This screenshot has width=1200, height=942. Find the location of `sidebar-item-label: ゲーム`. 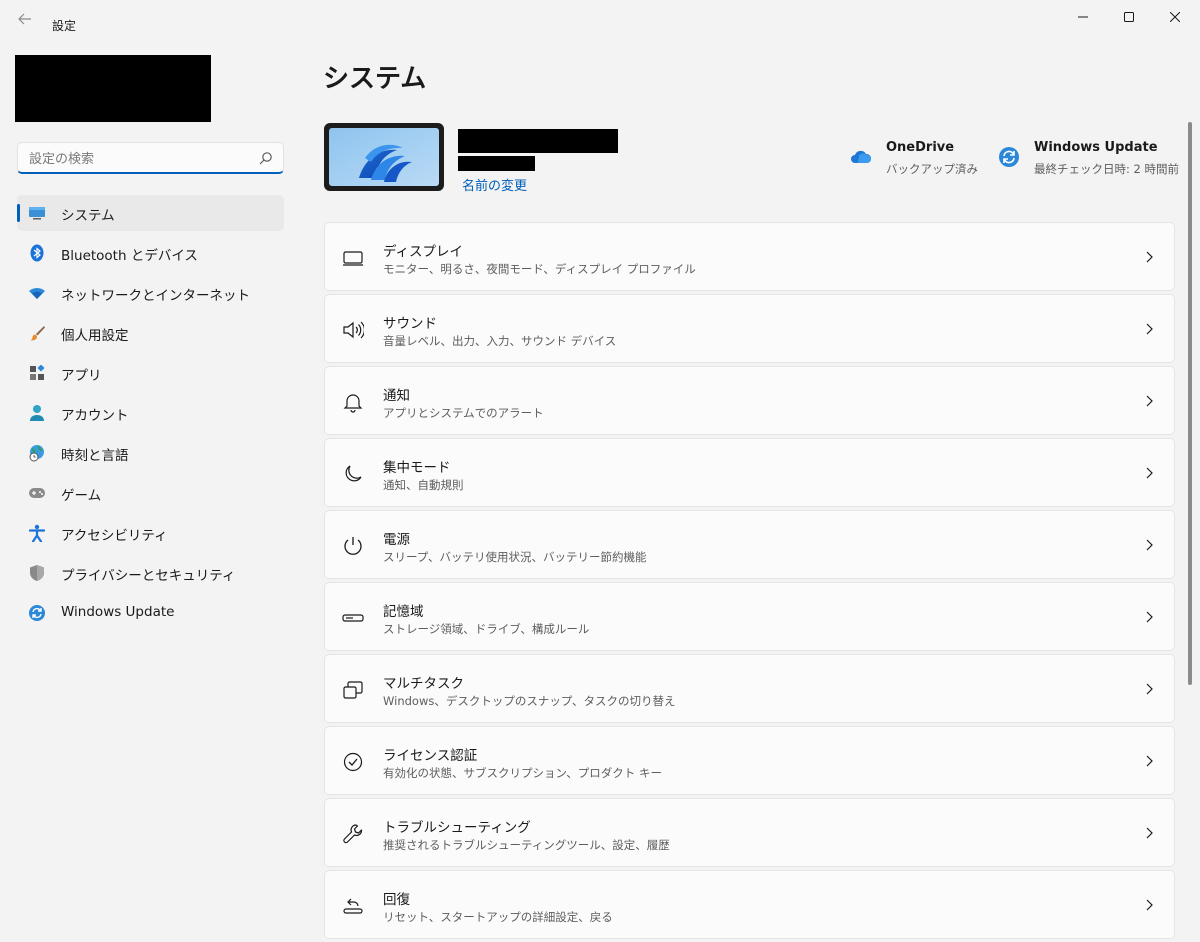

sidebar-item-label: ゲーム is located at coordinates (81, 496).